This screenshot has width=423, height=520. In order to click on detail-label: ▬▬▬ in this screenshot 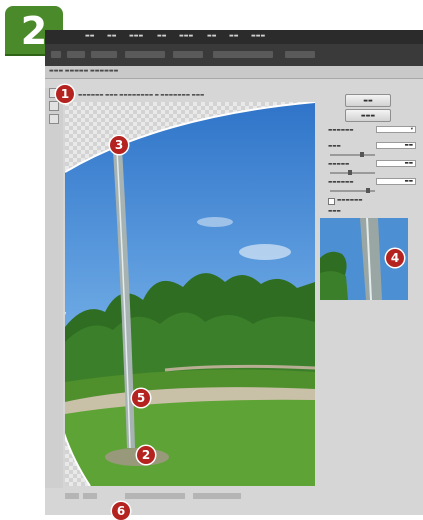, I will do `click(334, 211)`.